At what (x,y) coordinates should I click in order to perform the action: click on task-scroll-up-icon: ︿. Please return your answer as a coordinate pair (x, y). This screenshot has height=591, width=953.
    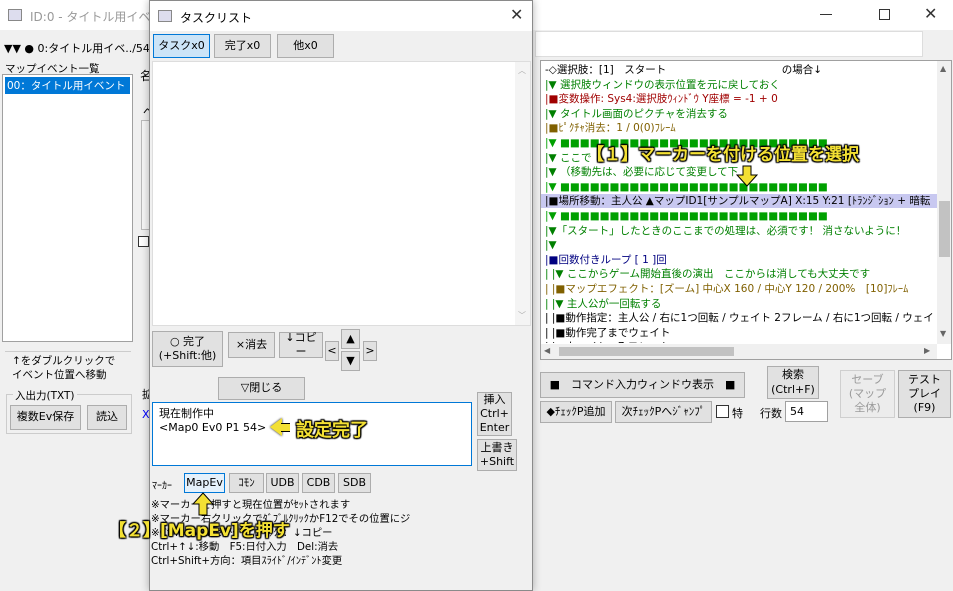
    Looking at the image, I should click on (522, 70).